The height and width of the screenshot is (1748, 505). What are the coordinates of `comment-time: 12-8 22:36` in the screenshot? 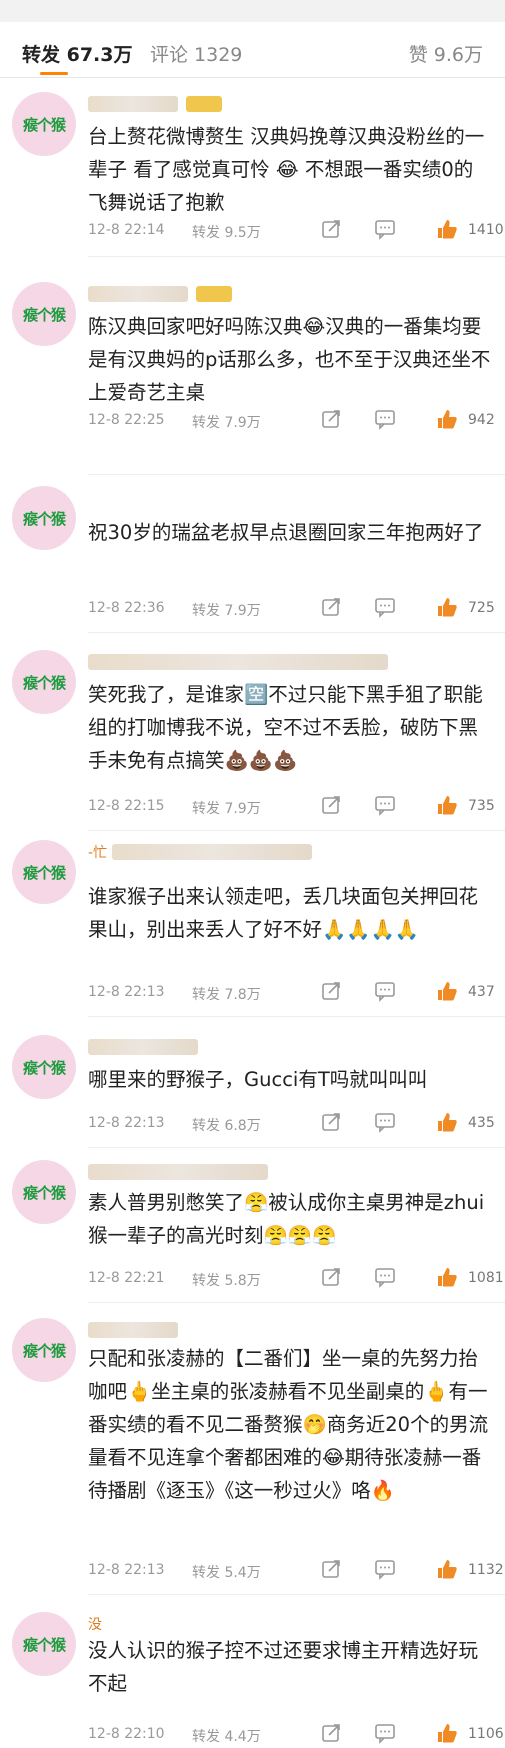 It's located at (126, 608).